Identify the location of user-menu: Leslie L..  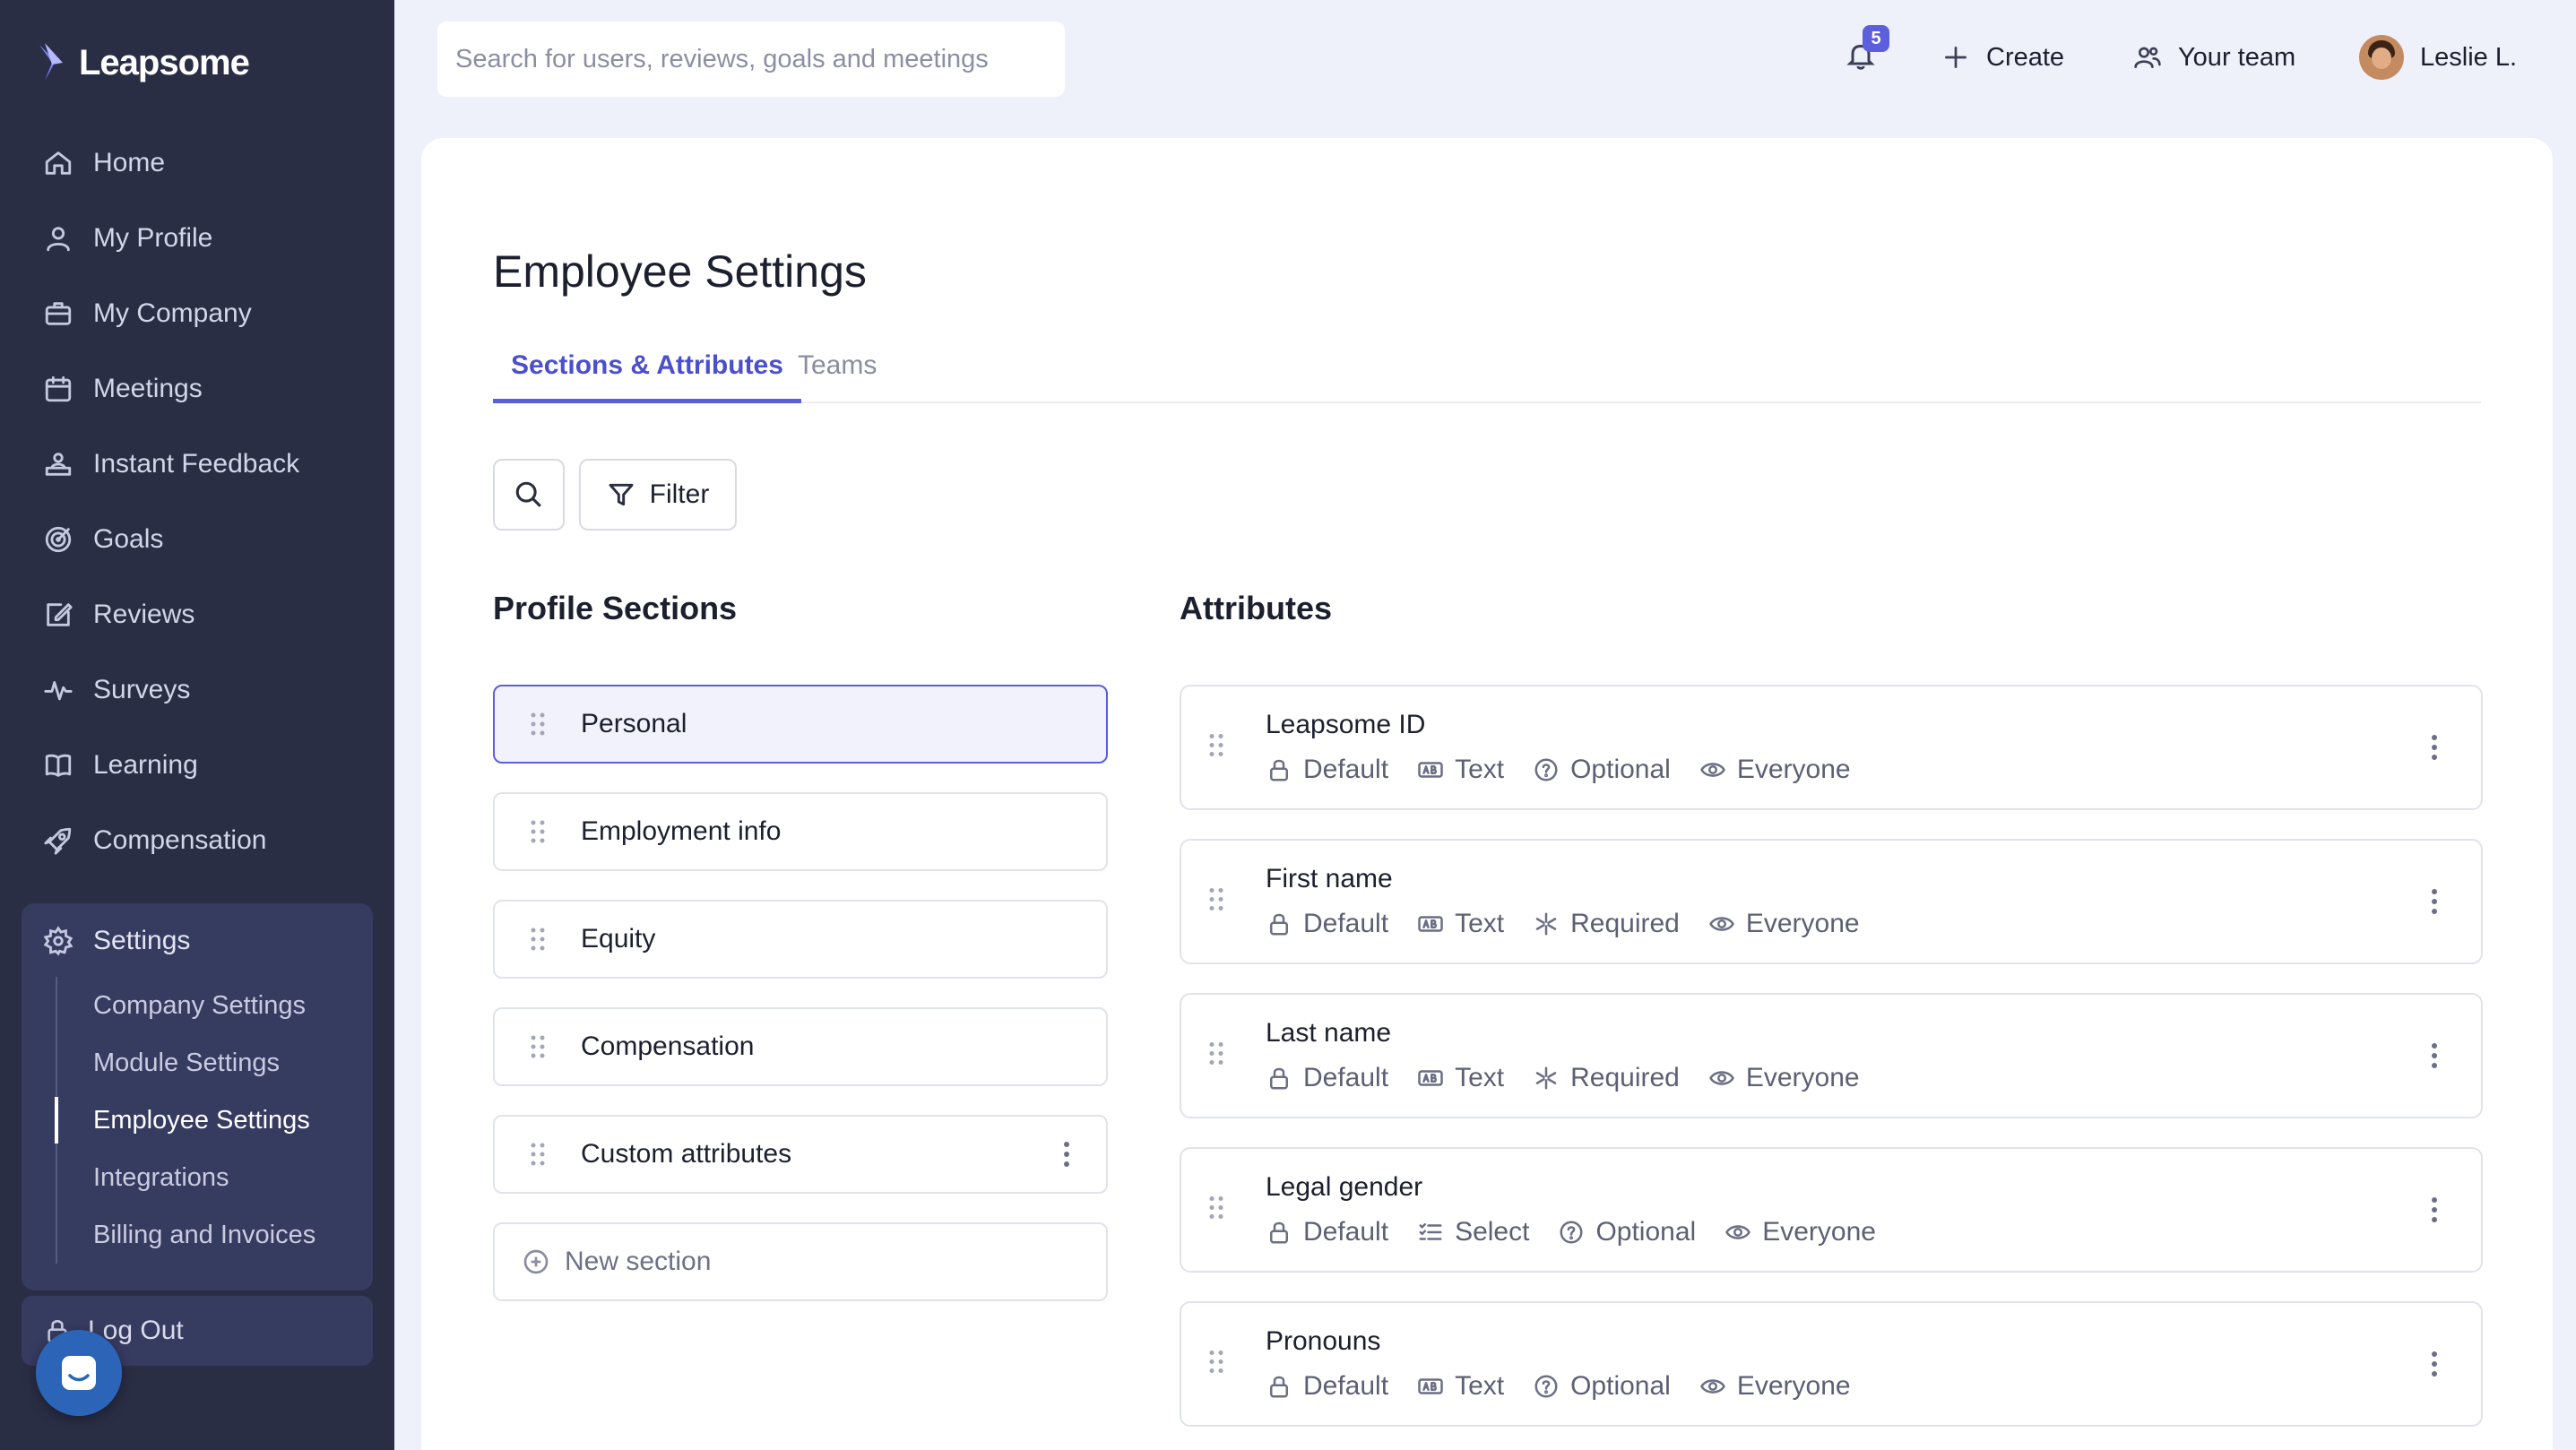
(2438, 57).